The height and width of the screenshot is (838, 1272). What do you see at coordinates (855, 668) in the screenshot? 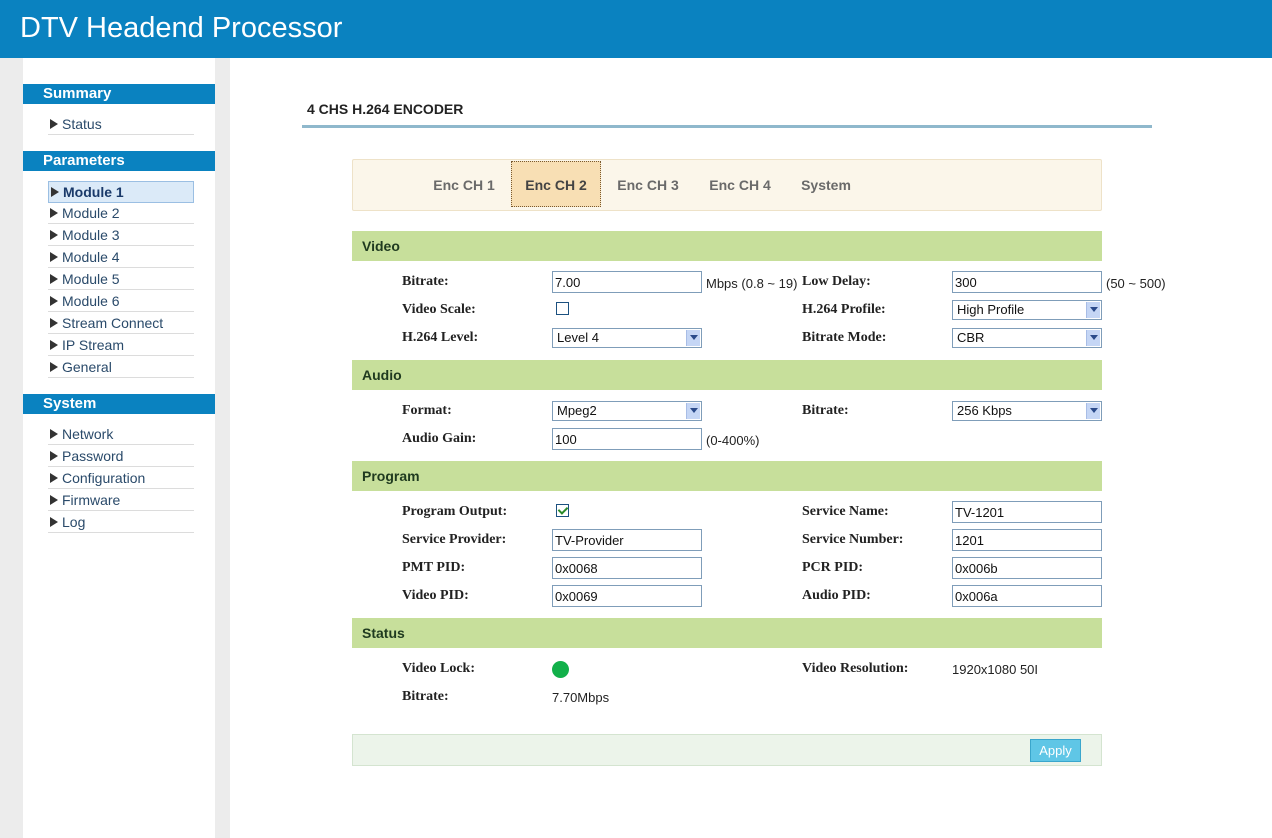
I see `video-resolution-label: Video Resolution:` at bounding box center [855, 668].